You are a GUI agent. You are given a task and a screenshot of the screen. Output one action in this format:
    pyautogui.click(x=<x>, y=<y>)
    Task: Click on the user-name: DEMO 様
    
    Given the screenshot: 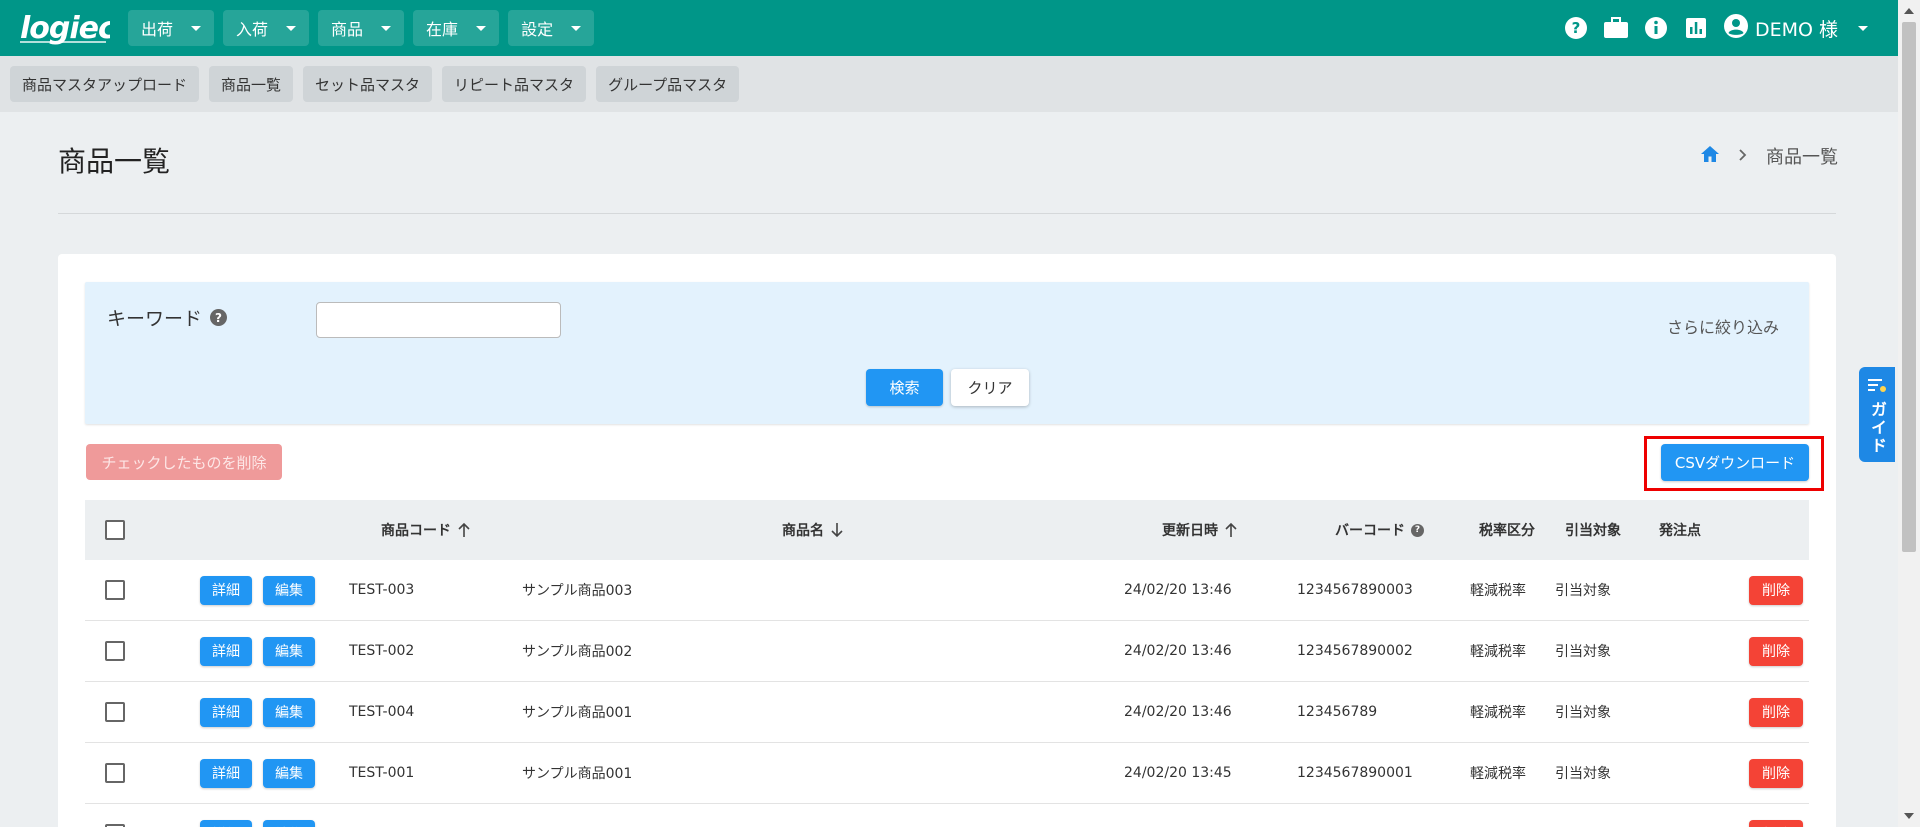 What is the action you would take?
    pyautogui.click(x=1796, y=29)
    